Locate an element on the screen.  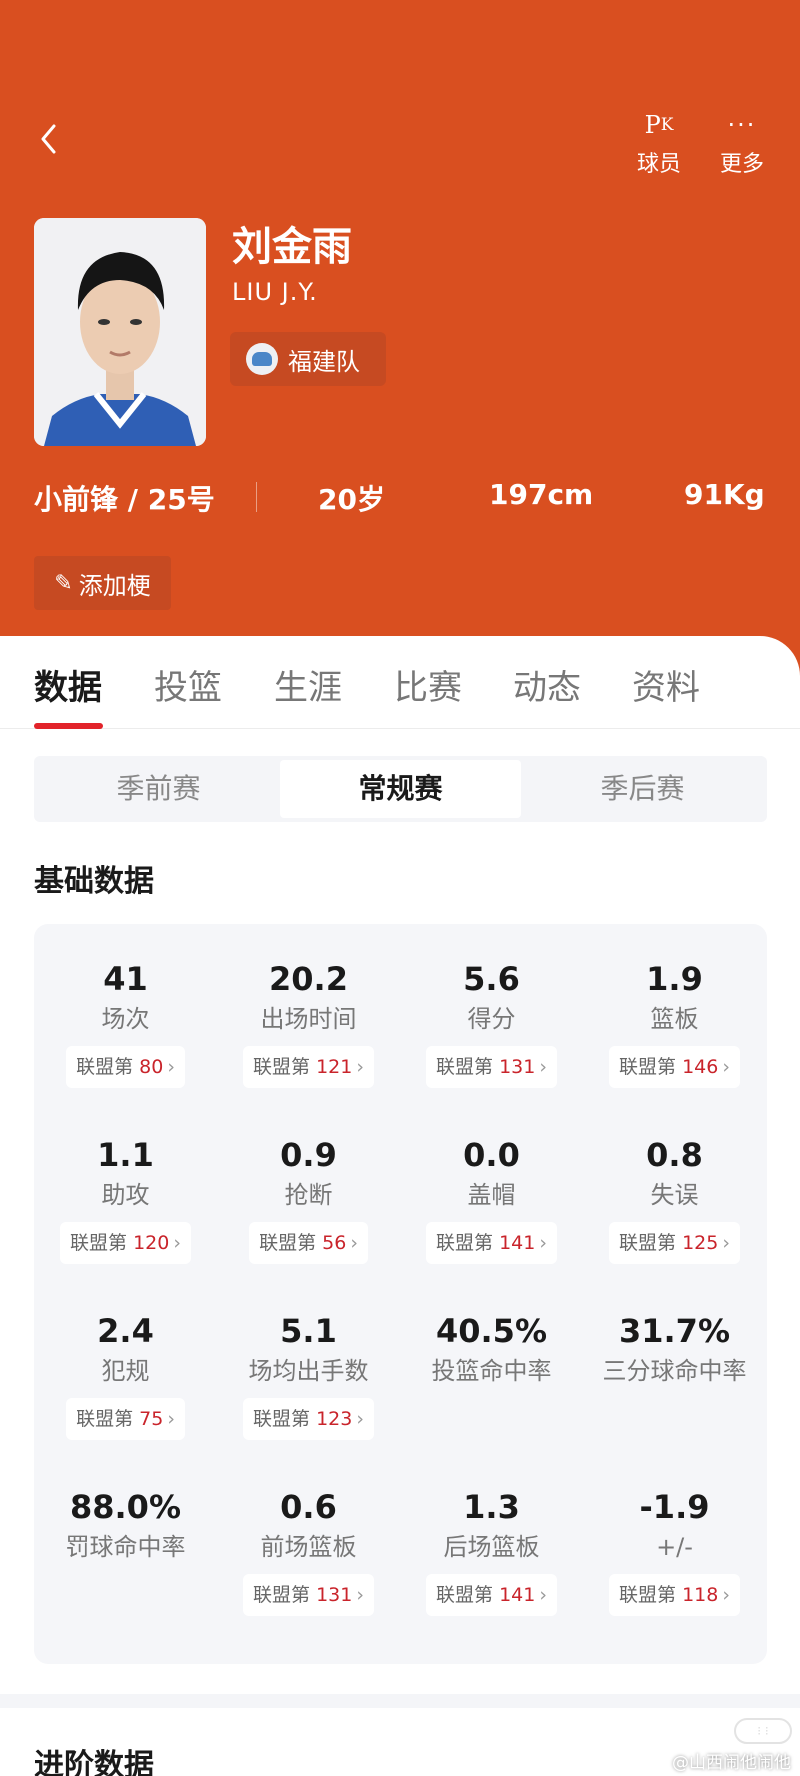
player-height: 197cm is located at coordinates (541, 494).